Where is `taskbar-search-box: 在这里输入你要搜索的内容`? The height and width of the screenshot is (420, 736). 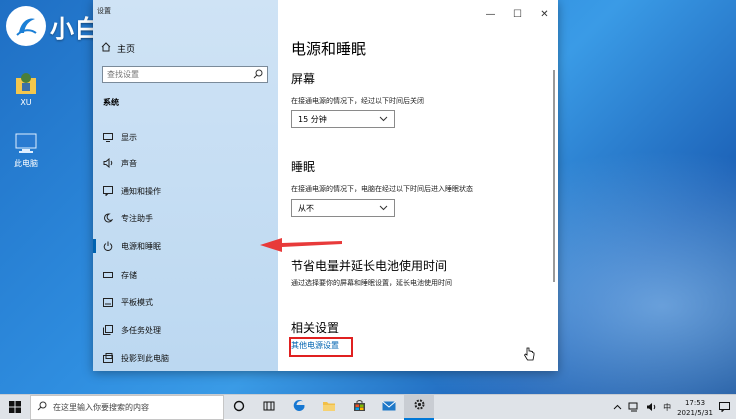 taskbar-search-box: 在这里输入你要搜索的内容 is located at coordinates (127, 407).